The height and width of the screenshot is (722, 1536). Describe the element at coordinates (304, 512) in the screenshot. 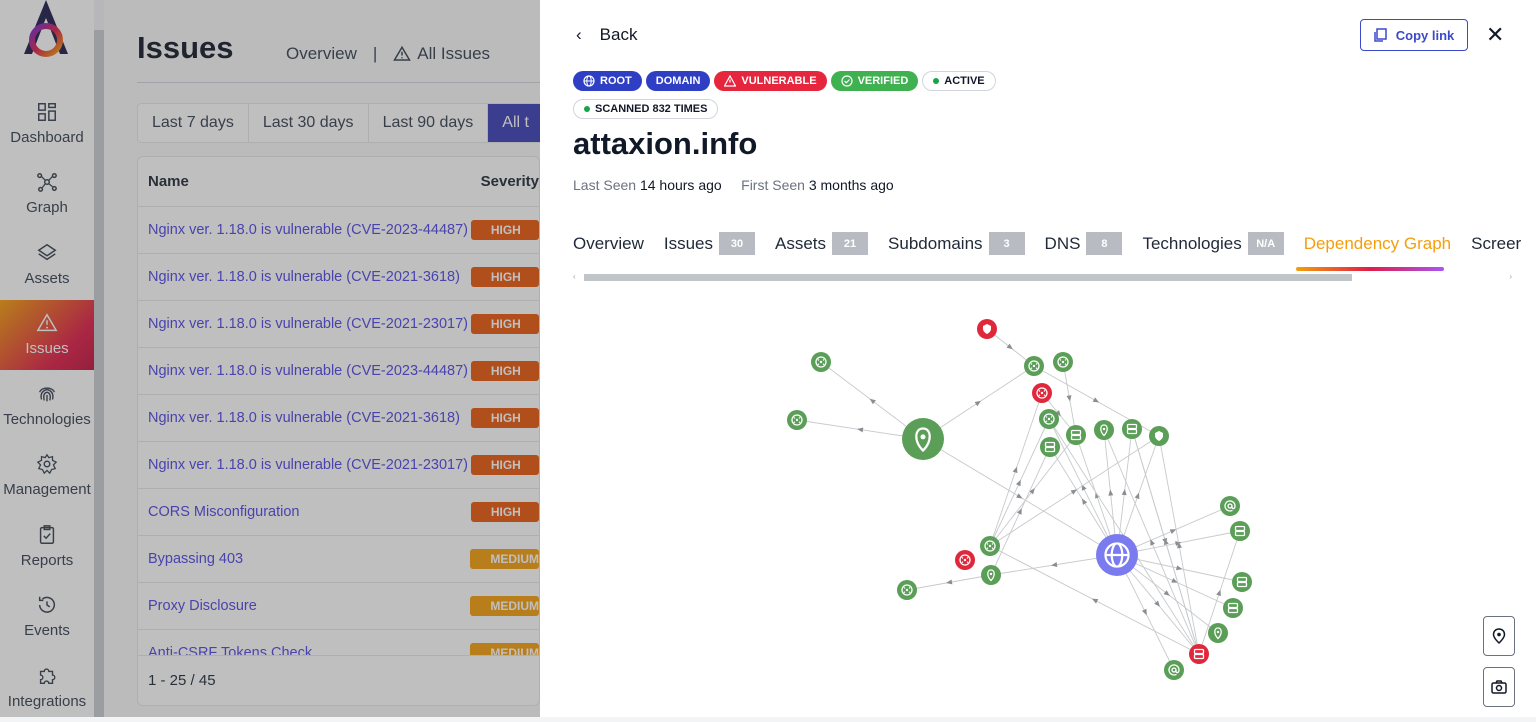

I see `issue-name-link: CORS Misconfiguration` at that location.